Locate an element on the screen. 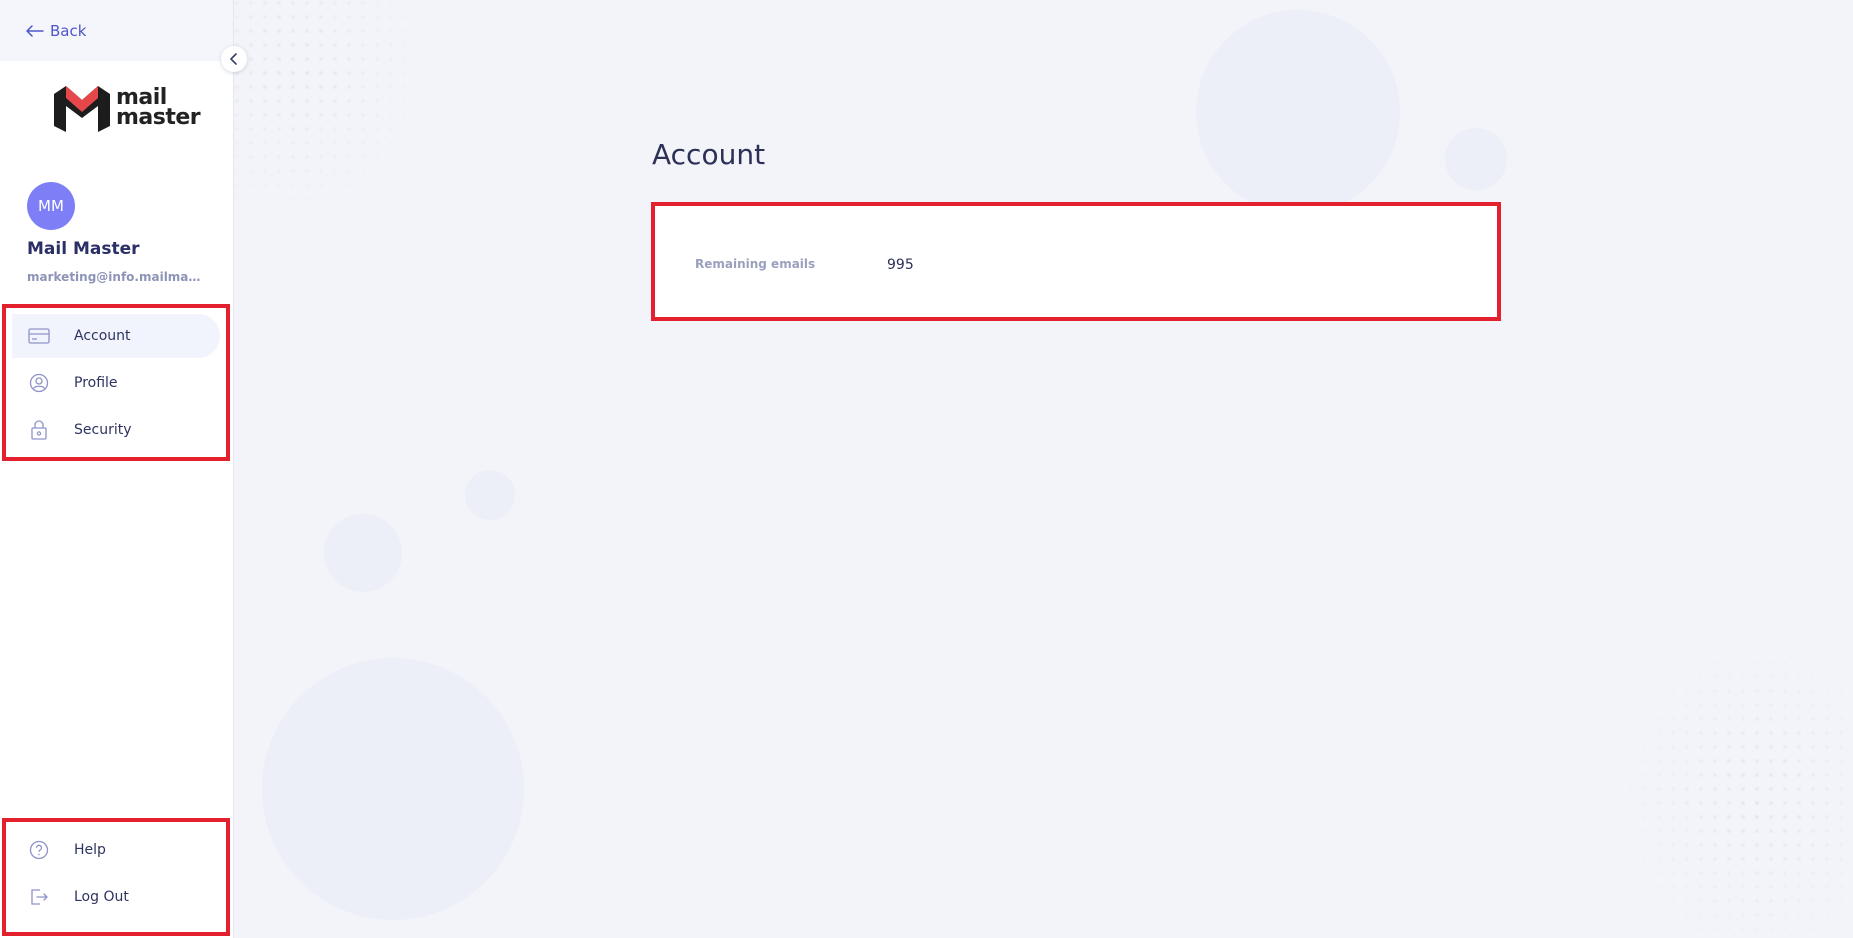  sidebar-item-label: Help is located at coordinates (90, 850).